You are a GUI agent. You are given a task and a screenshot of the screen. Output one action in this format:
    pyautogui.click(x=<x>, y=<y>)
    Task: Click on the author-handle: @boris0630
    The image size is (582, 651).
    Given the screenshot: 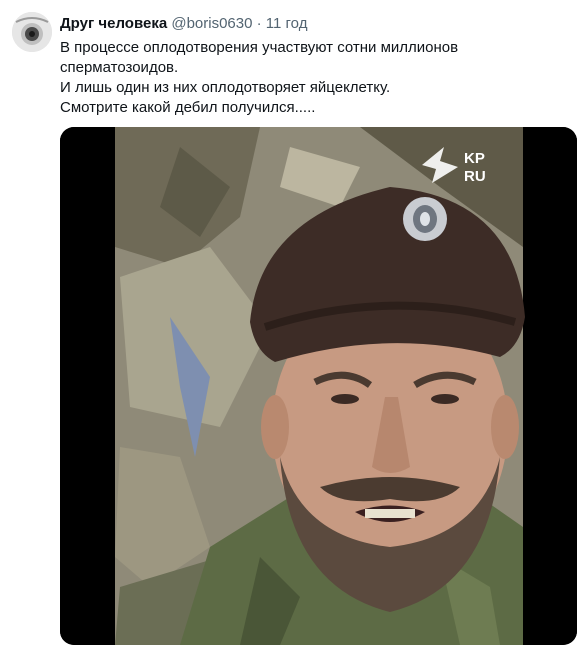 What is the action you would take?
    pyautogui.click(x=211, y=23)
    